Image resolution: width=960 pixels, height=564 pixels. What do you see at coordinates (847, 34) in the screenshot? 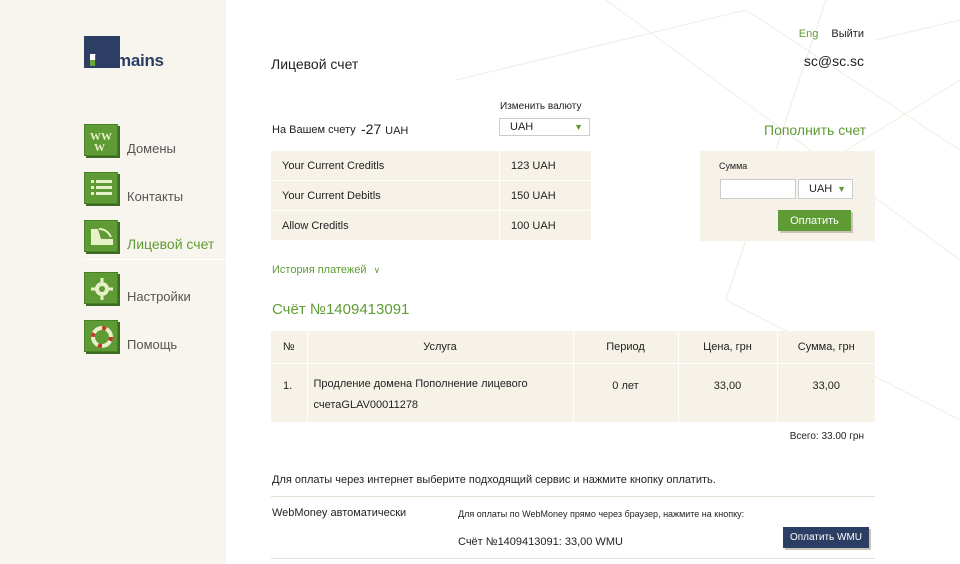
I see `logout-link: Выйти` at bounding box center [847, 34].